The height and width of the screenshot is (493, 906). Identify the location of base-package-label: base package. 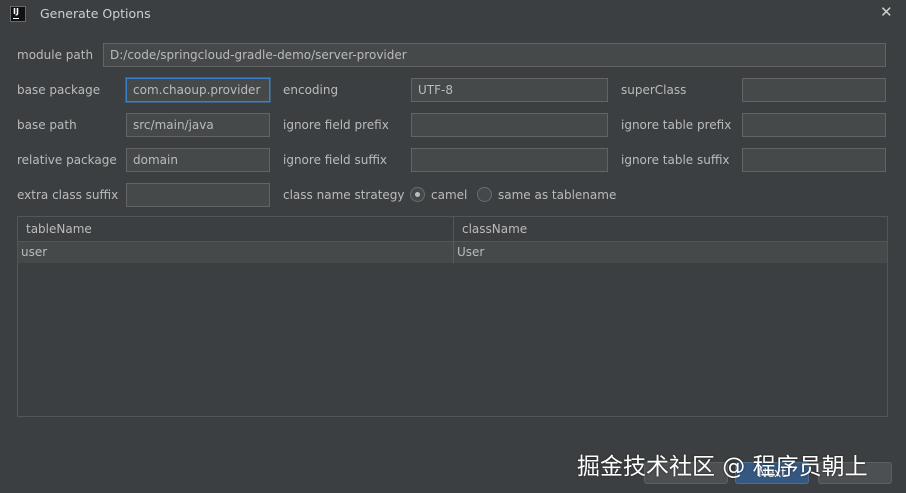
(59, 90).